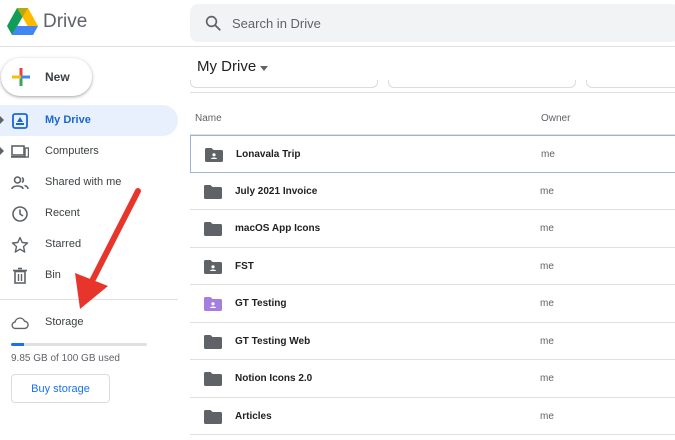 Image resolution: width=675 pixels, height=440 pixels. I want to click on main-divider, so click(432, 92).